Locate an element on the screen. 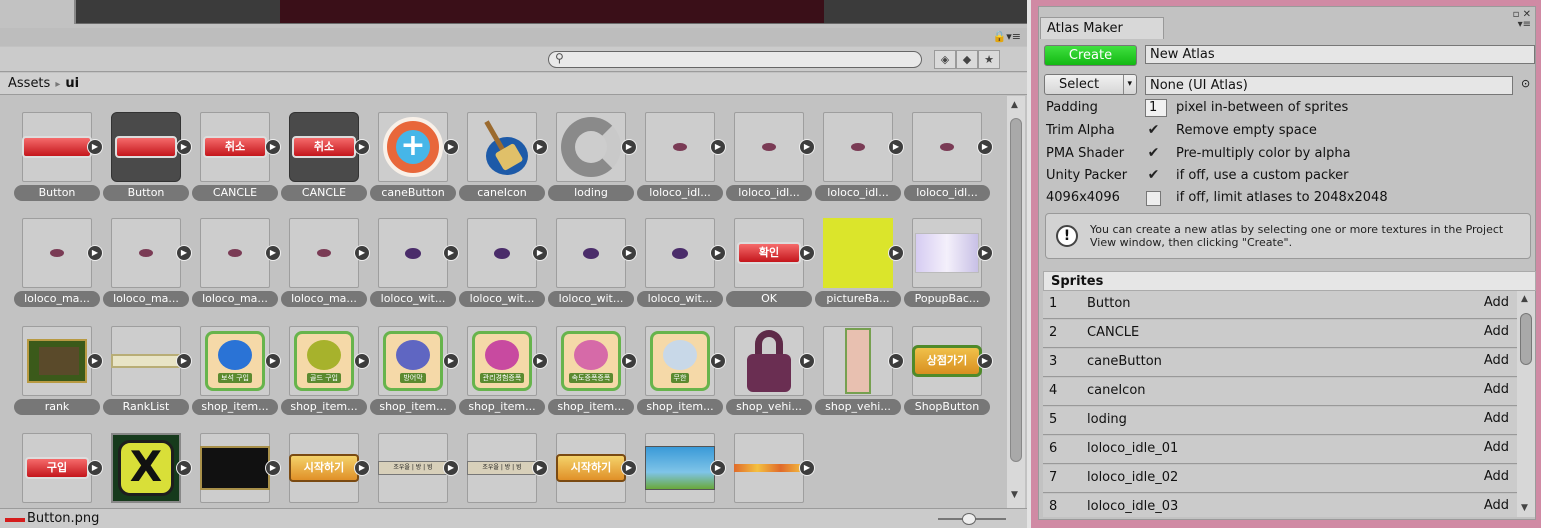 The height and width of the screenshot is (528, 1541). filter-by-type-icon: ◈ is located at coordinates (945, 59).